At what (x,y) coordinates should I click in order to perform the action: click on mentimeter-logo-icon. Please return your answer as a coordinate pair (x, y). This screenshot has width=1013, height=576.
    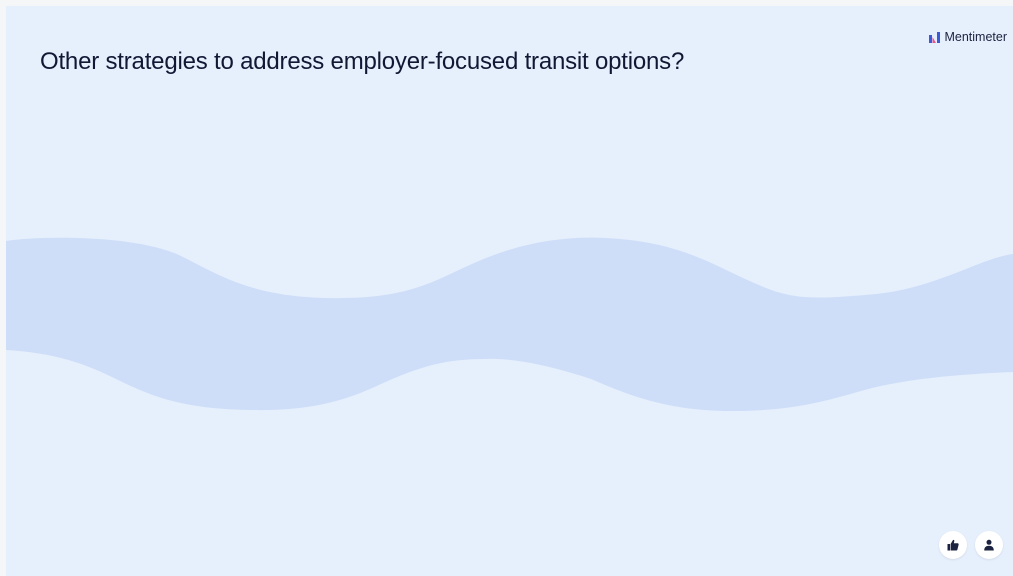
    Looking at the image, I should click on (935, 37).